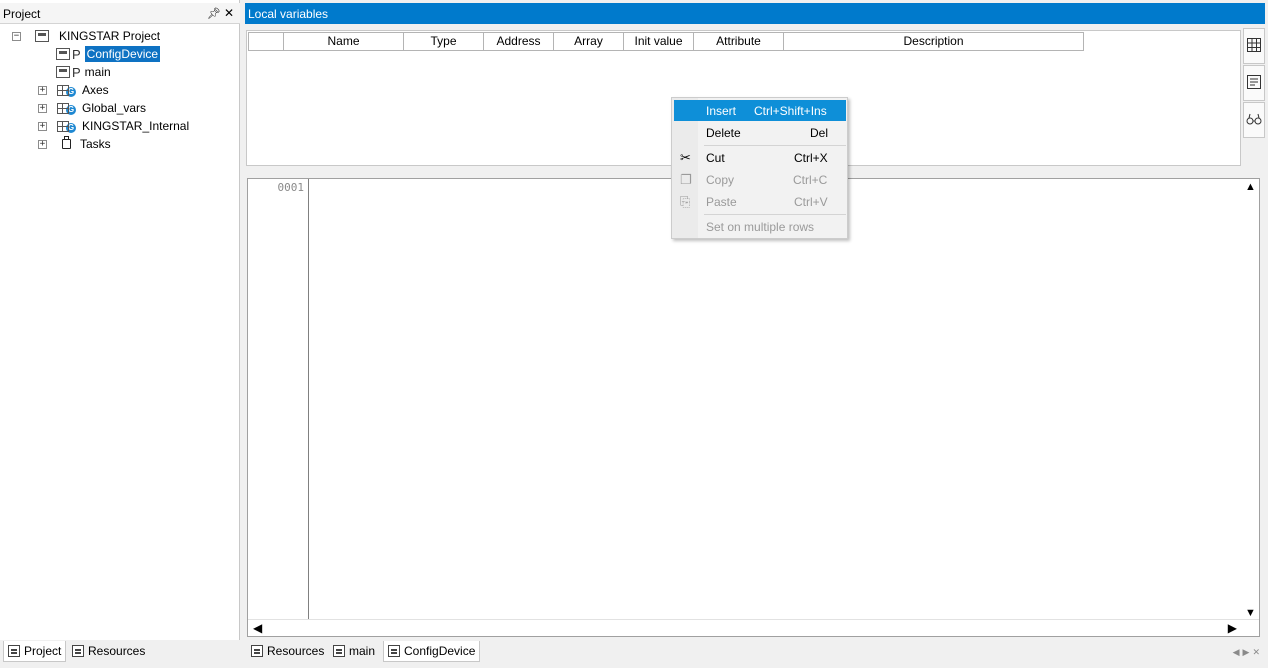 The height and width of the screenshot is (668, 1268). I want to click on column-header-name: Name, so click(344, 41).